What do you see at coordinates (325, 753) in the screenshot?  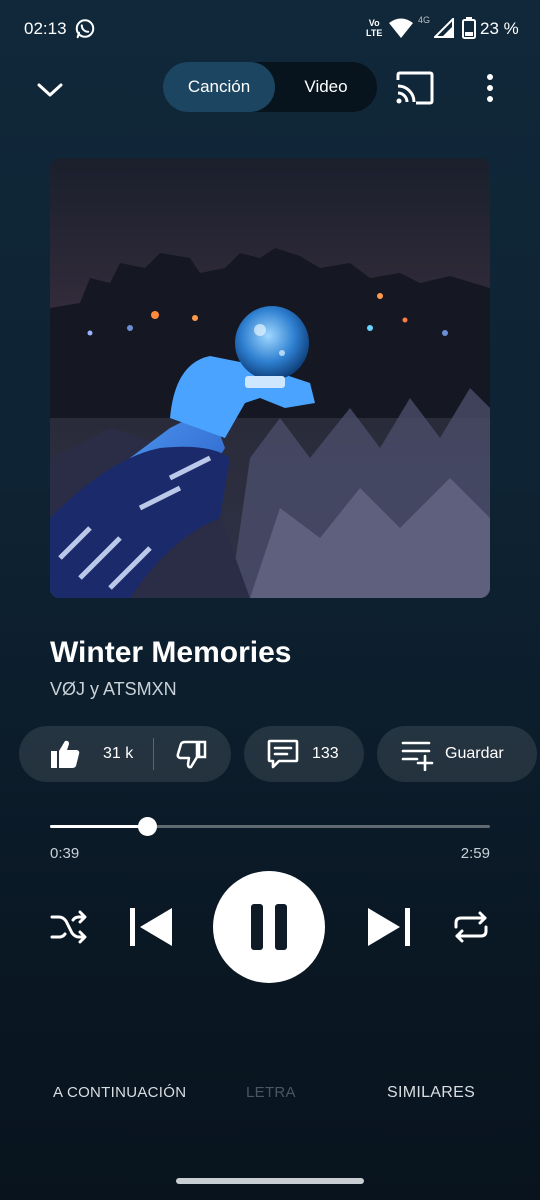 I see `comment-count: 133` at bounding box center [325, 753].